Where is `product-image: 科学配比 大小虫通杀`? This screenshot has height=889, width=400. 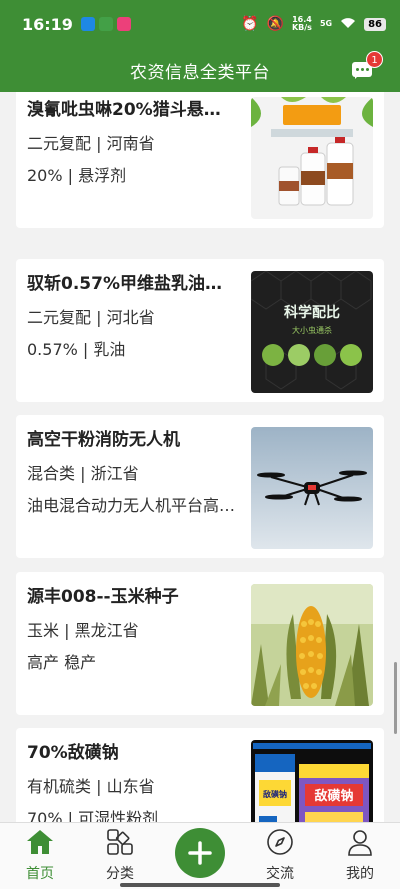
product-image: 科学配比 大小虫通杀 is located at coordinates (312, 332).